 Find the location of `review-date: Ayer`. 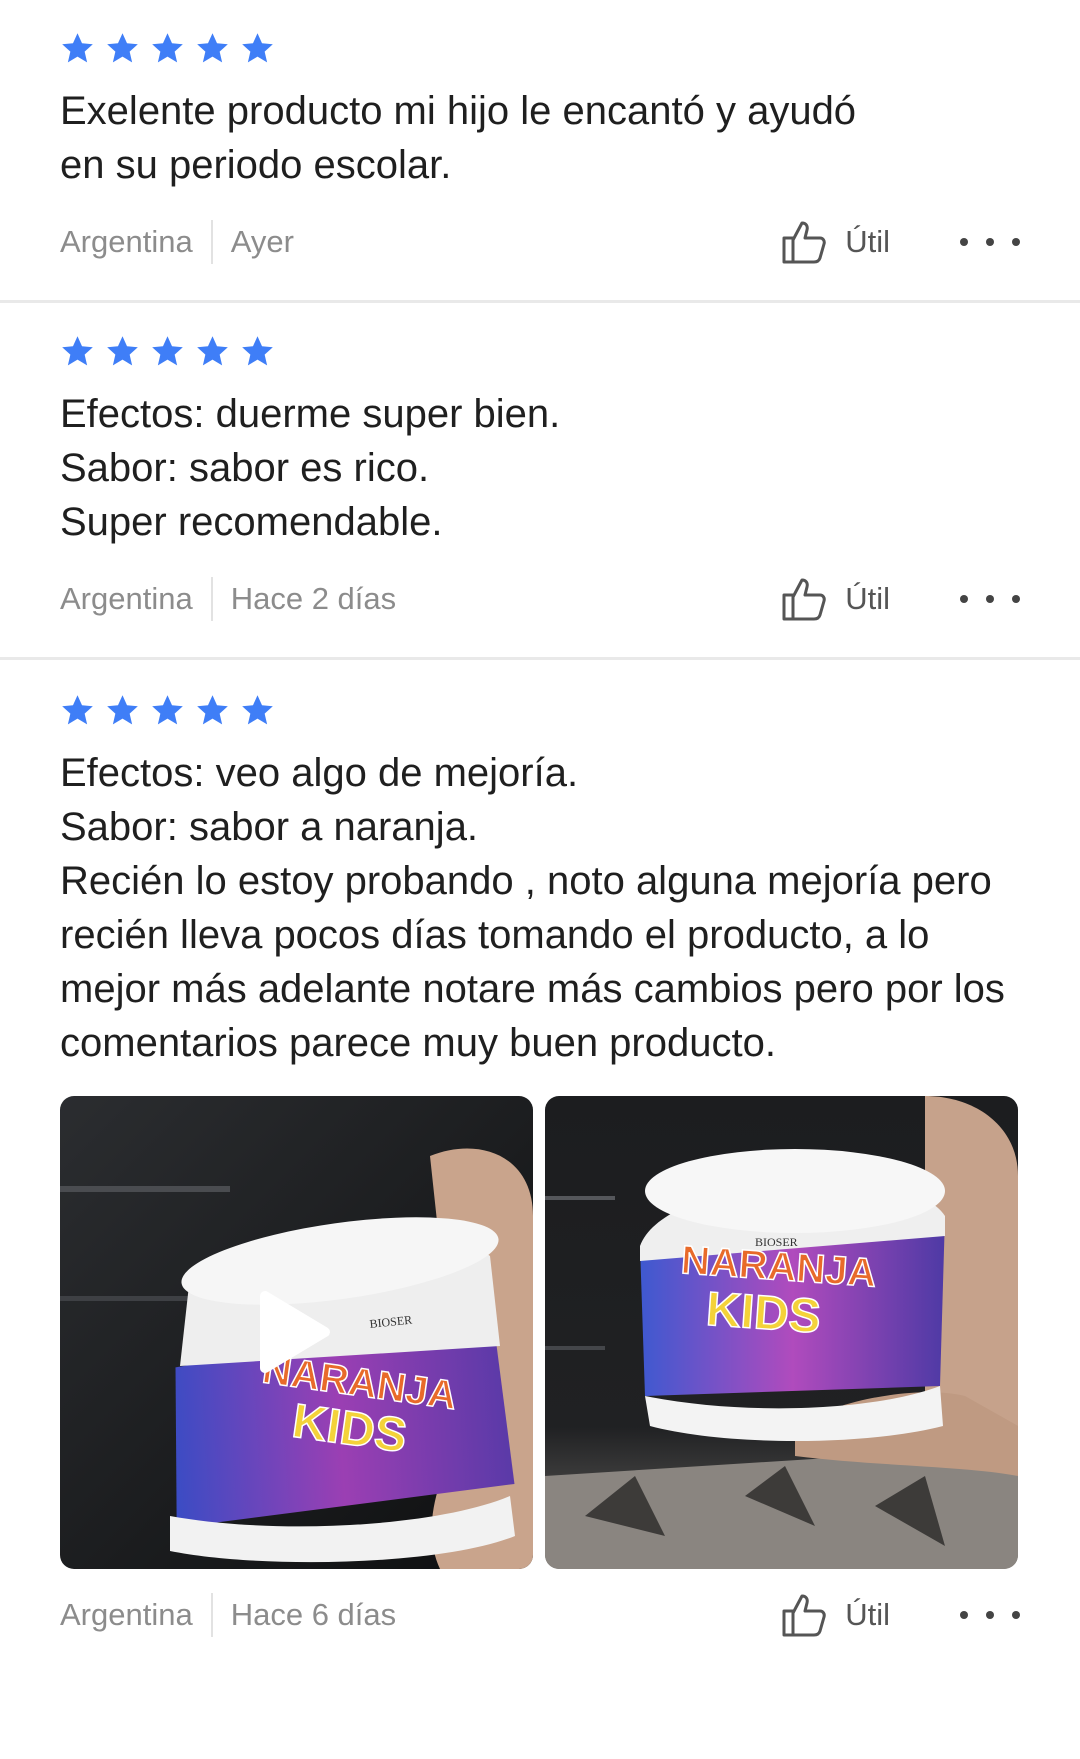

review-date: Ayer is located at coordinates (262, 241).